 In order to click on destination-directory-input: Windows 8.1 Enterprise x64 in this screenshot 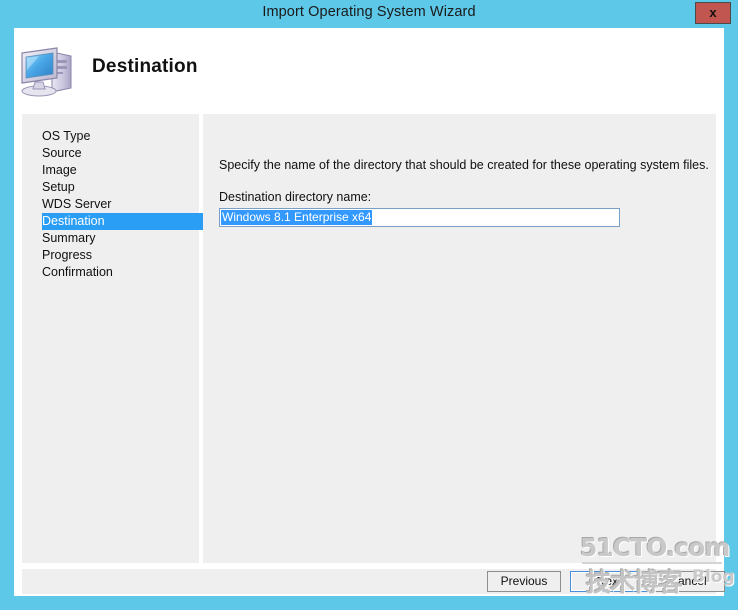, I will do `click(419, 217)`.